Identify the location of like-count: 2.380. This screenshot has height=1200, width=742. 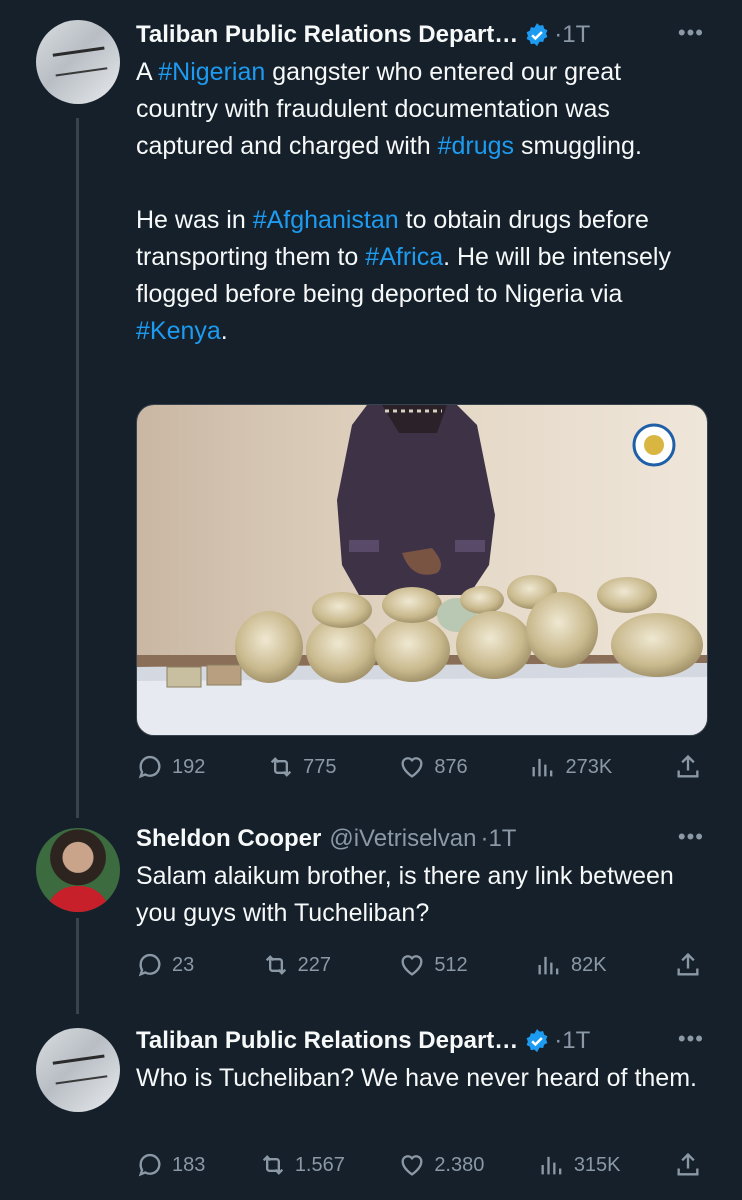
(459, 1164).